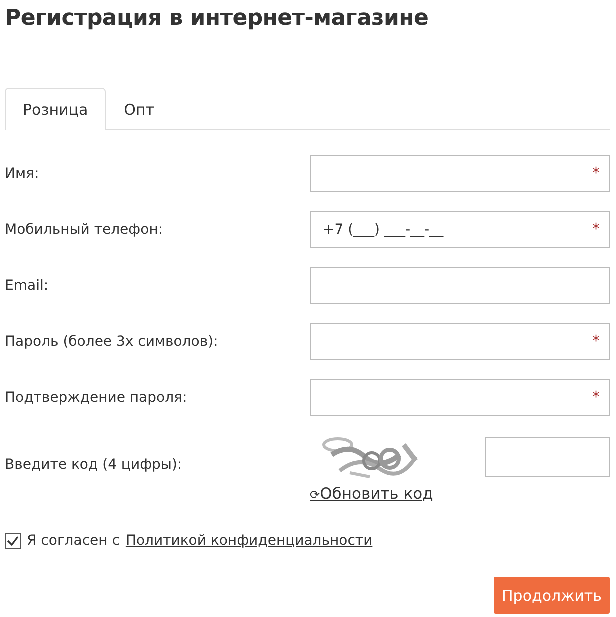 Image resolution: width=616 pixels, height=617 pixels. What do you see at coordinates (96, 398) in the screenshot?
I see `field-label: Подтверждение пароля:` at bounding box center [96, 398].